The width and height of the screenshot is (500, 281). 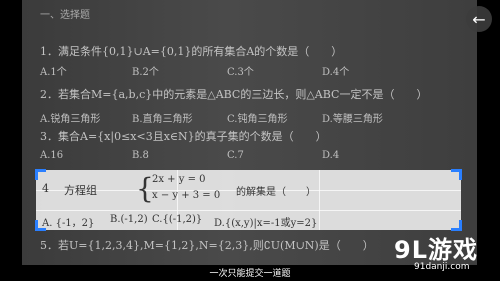 I want to click on q4-option-a: A. {-1，2}, so click(x=68, y=223).